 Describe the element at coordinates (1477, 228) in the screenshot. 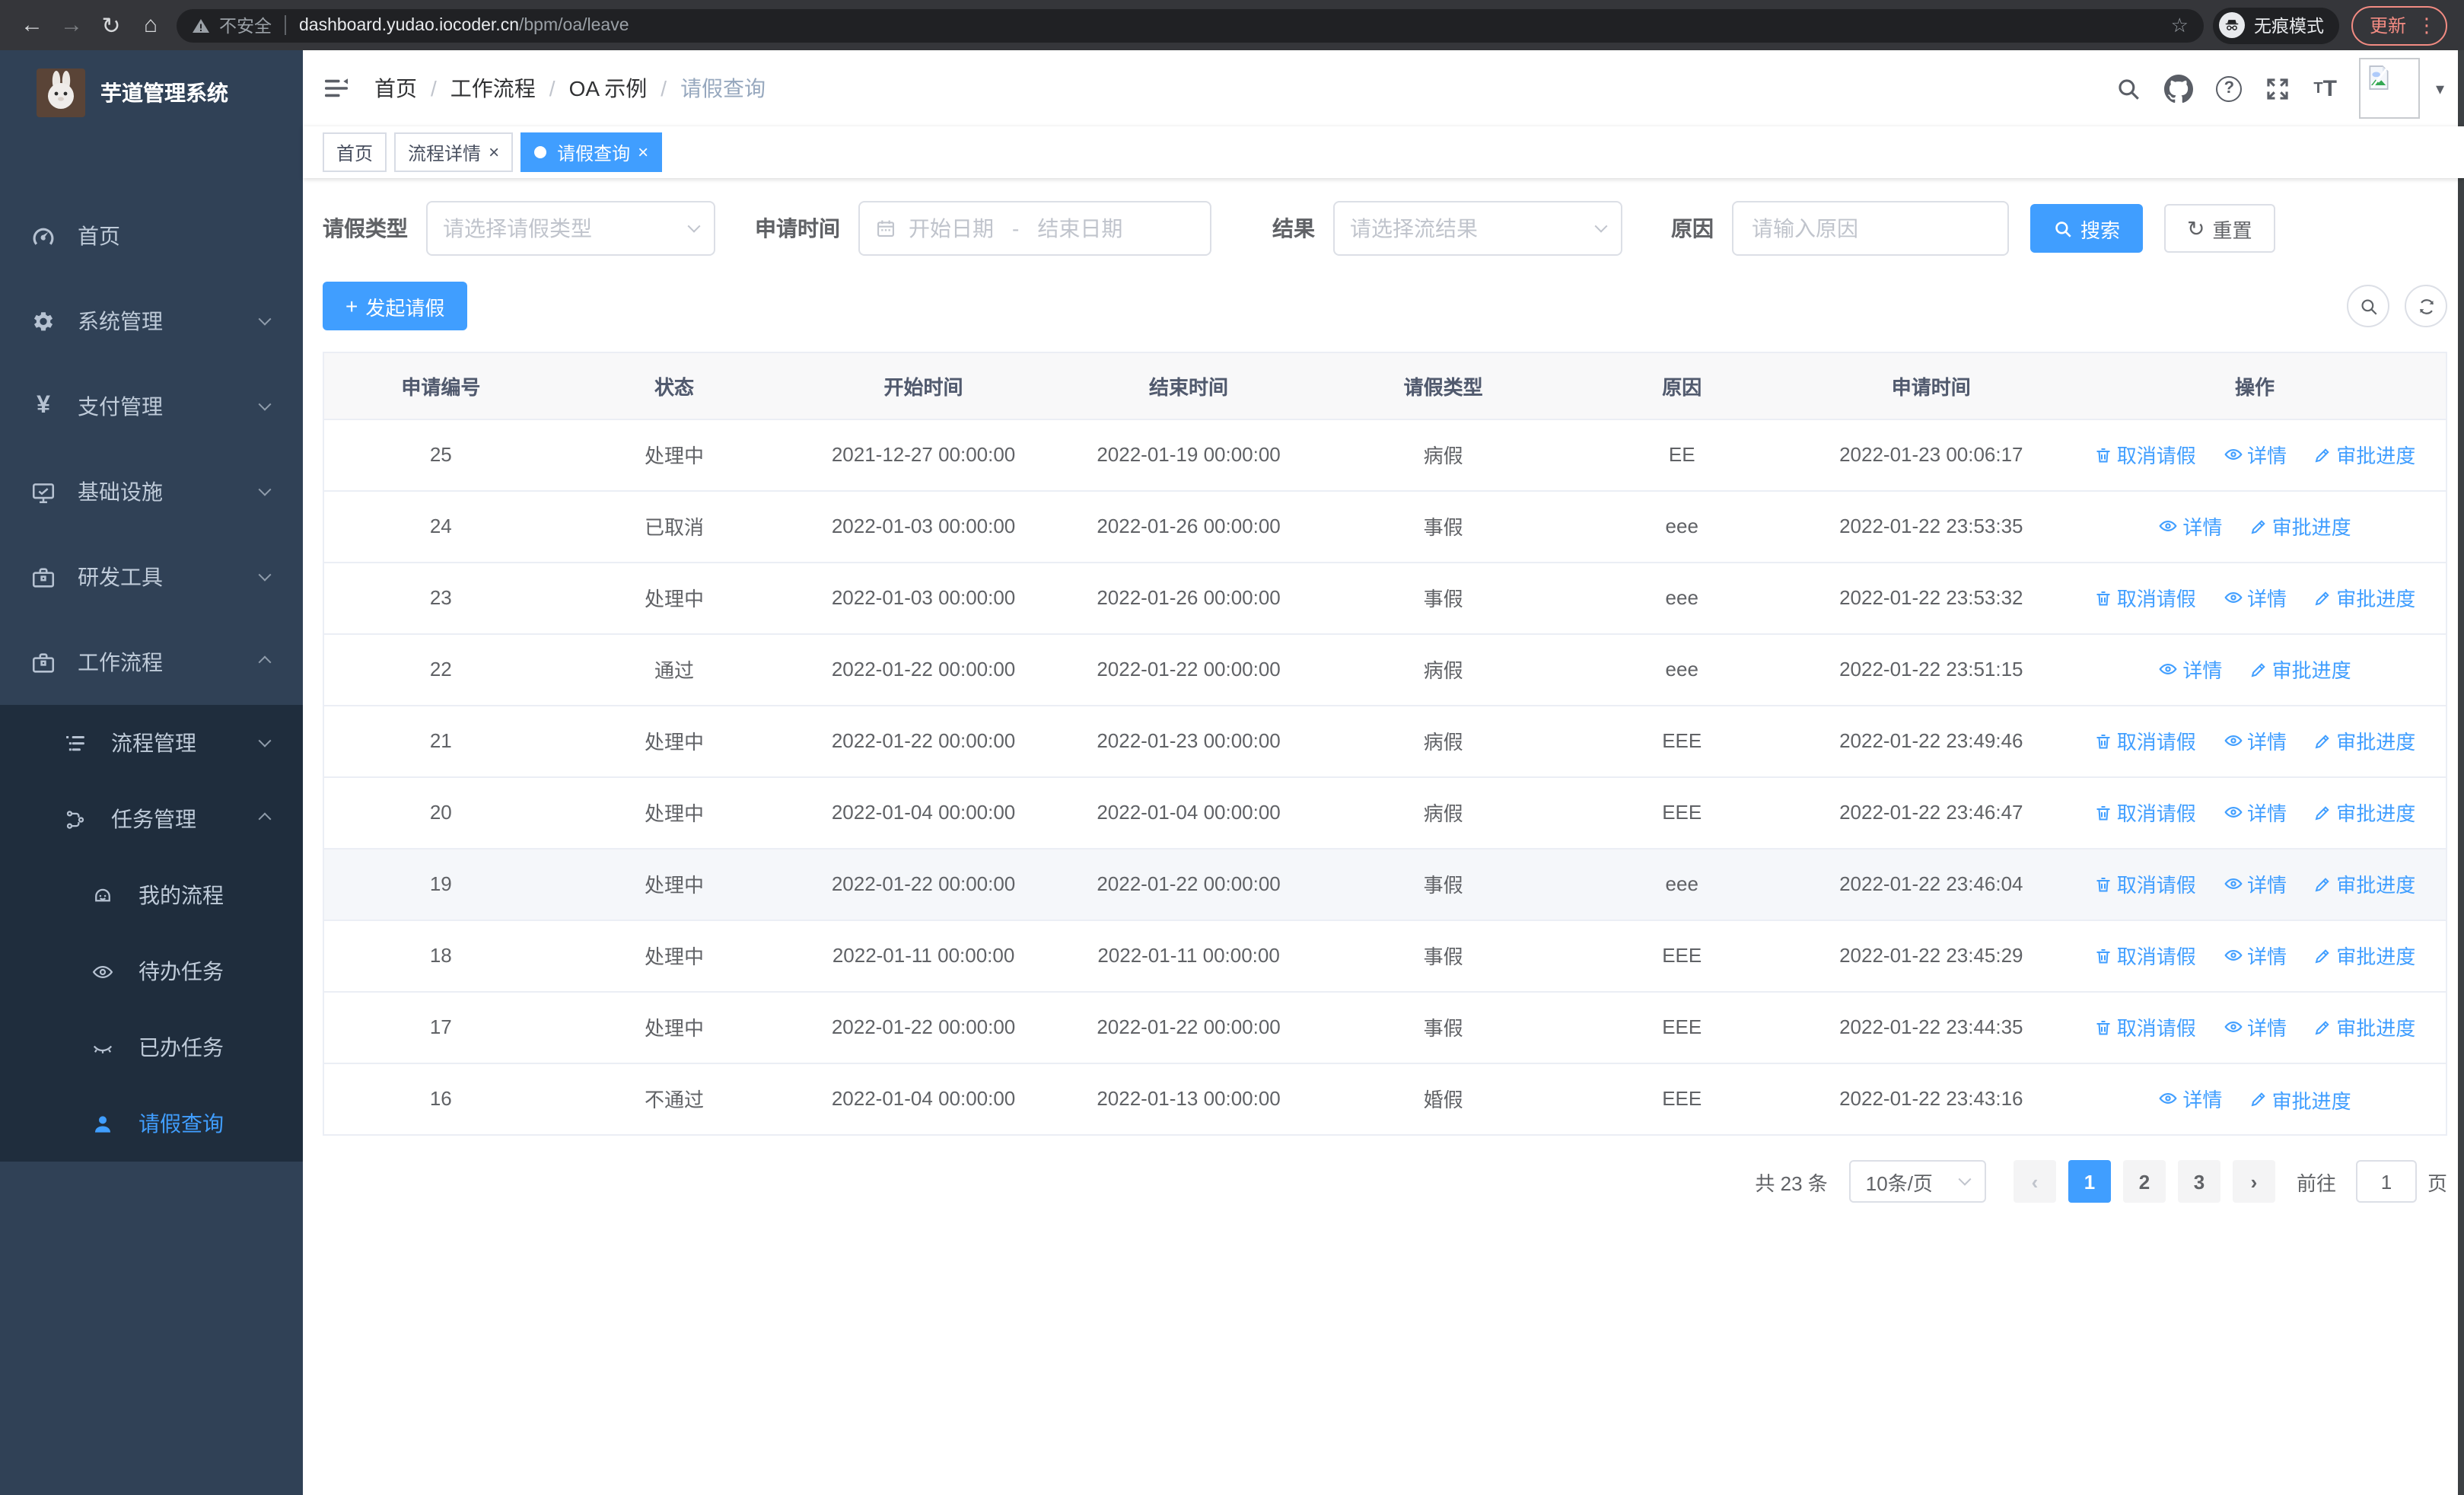

I see `result-select: 请选择流结果` at that location.